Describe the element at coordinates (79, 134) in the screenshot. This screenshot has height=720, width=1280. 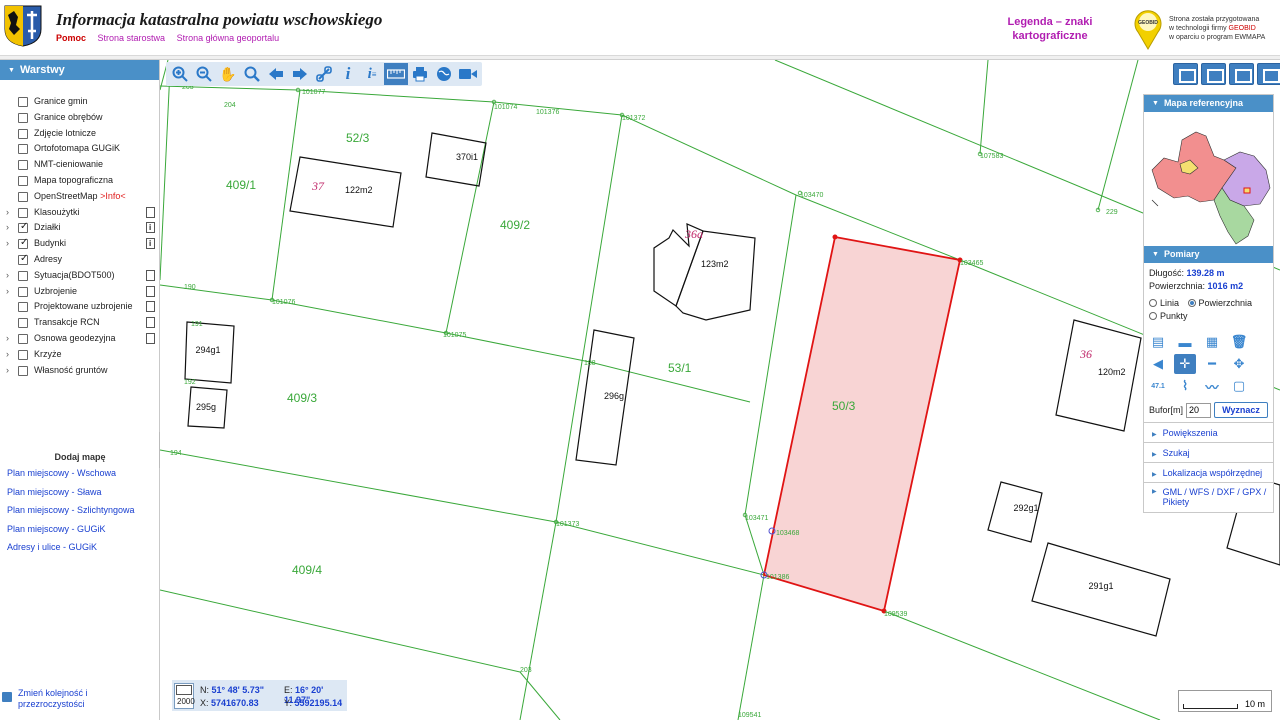
I see `layer-item: Zdjęcie lotnicze` at that location.